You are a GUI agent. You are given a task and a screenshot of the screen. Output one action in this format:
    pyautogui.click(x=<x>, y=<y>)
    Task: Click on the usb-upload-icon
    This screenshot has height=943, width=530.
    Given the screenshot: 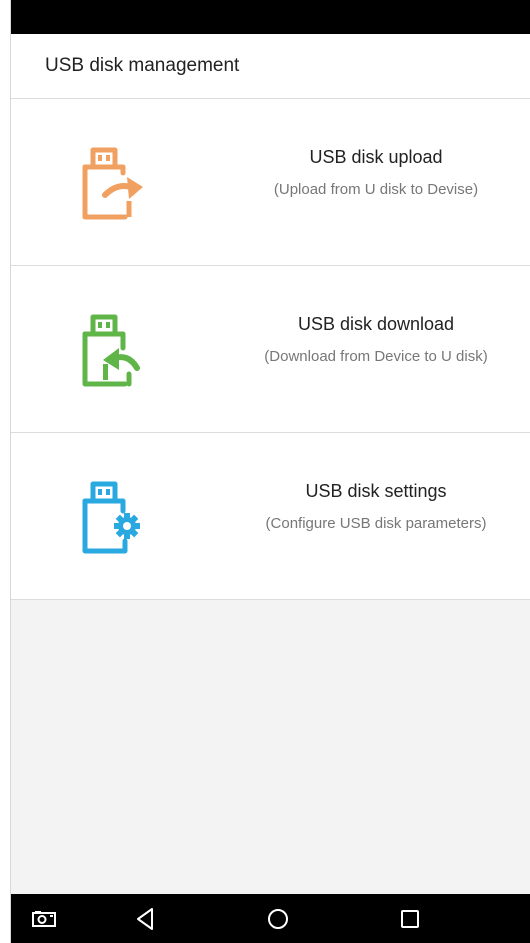 What is the action you would take?
    pyautogui.click(x=112, y=183)
    